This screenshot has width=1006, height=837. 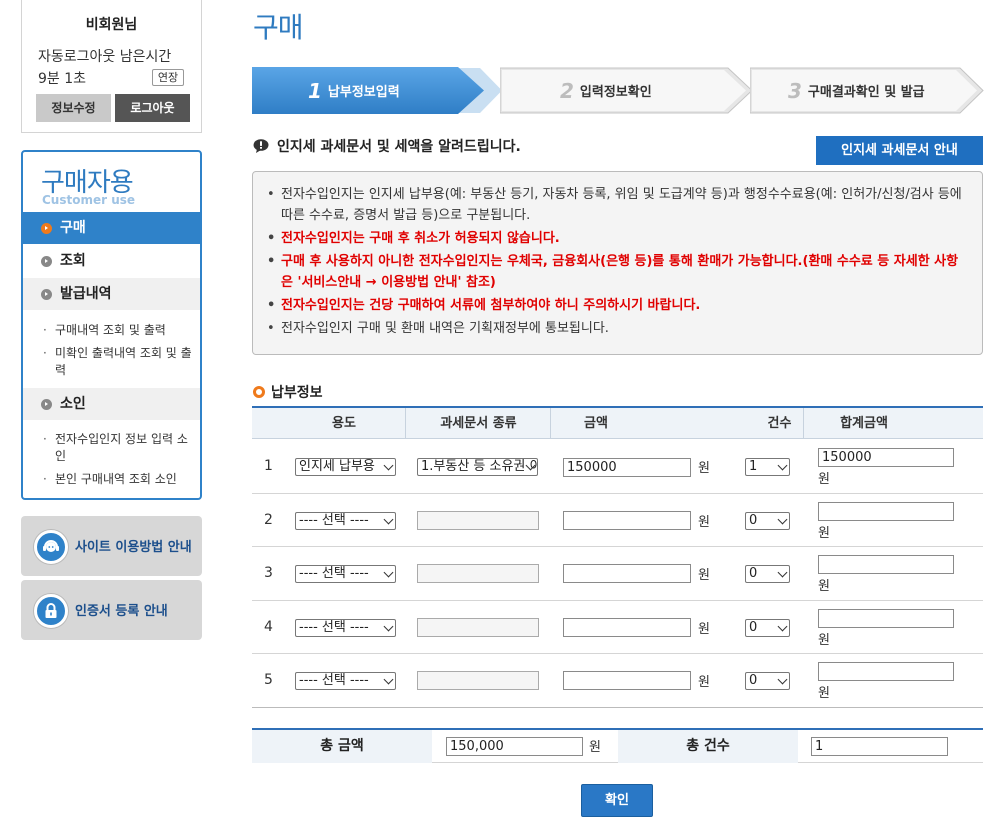 What do you see at coordinates (342, 746) in the screenshot?
I see `total-amount-label: 총 금액` at bounding box center [342, 746].